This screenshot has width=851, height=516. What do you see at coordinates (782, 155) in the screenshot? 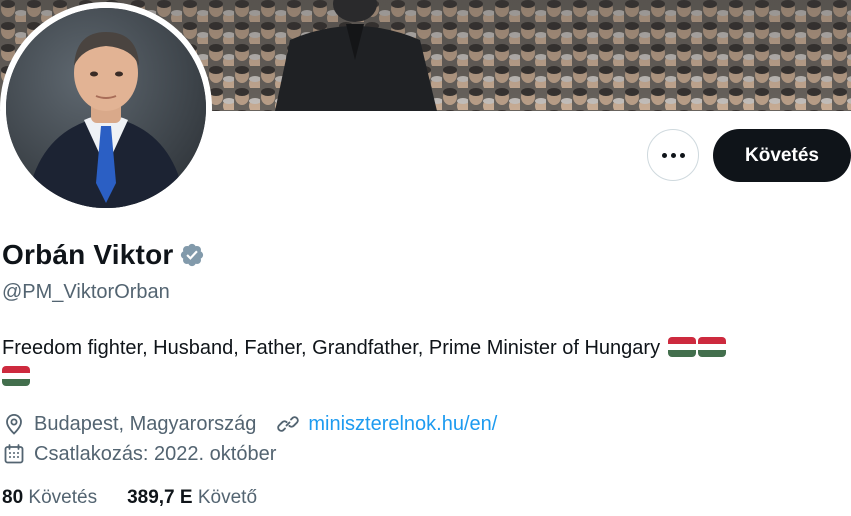
I see `follow-button: Követés` at bounding box center [782, 155].